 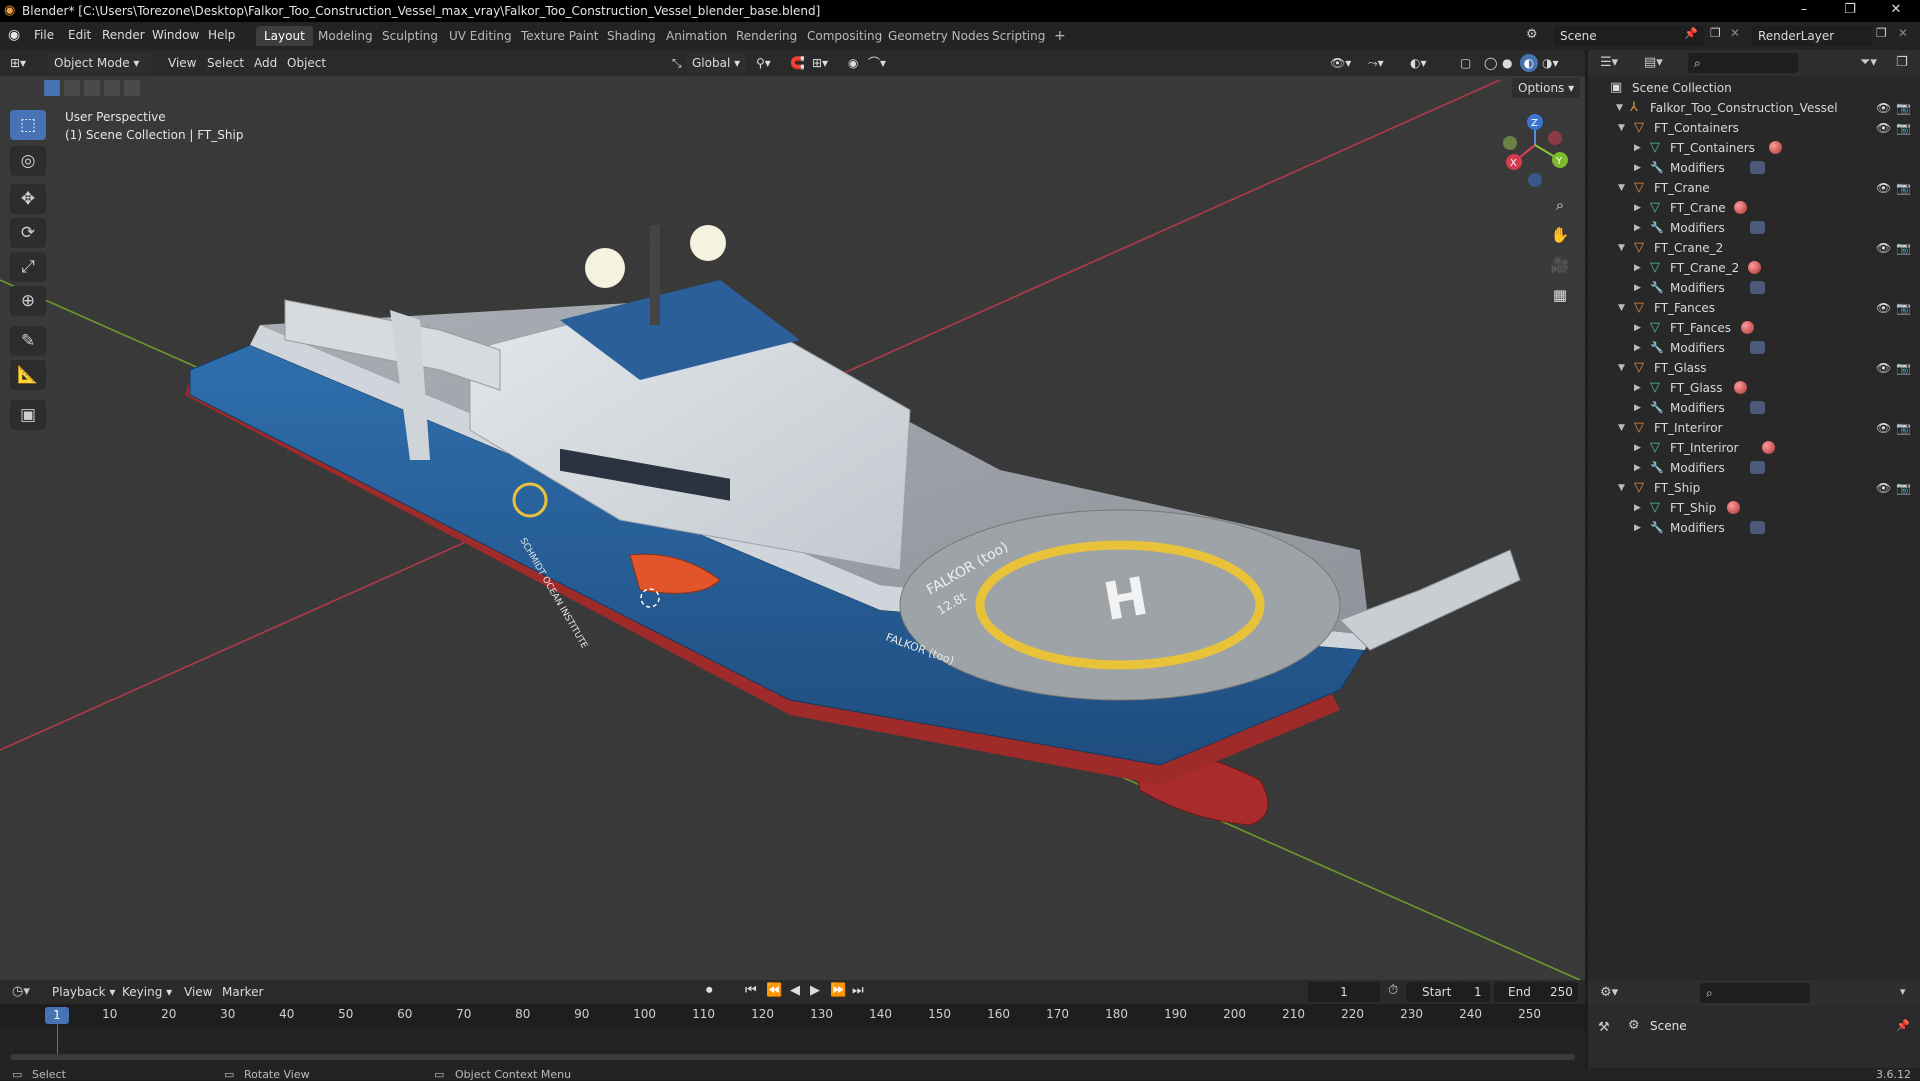 What do you see at coordinates (44, 35) in the screenshot?
I see `menu-file: File` at bounding box center [44, 35].